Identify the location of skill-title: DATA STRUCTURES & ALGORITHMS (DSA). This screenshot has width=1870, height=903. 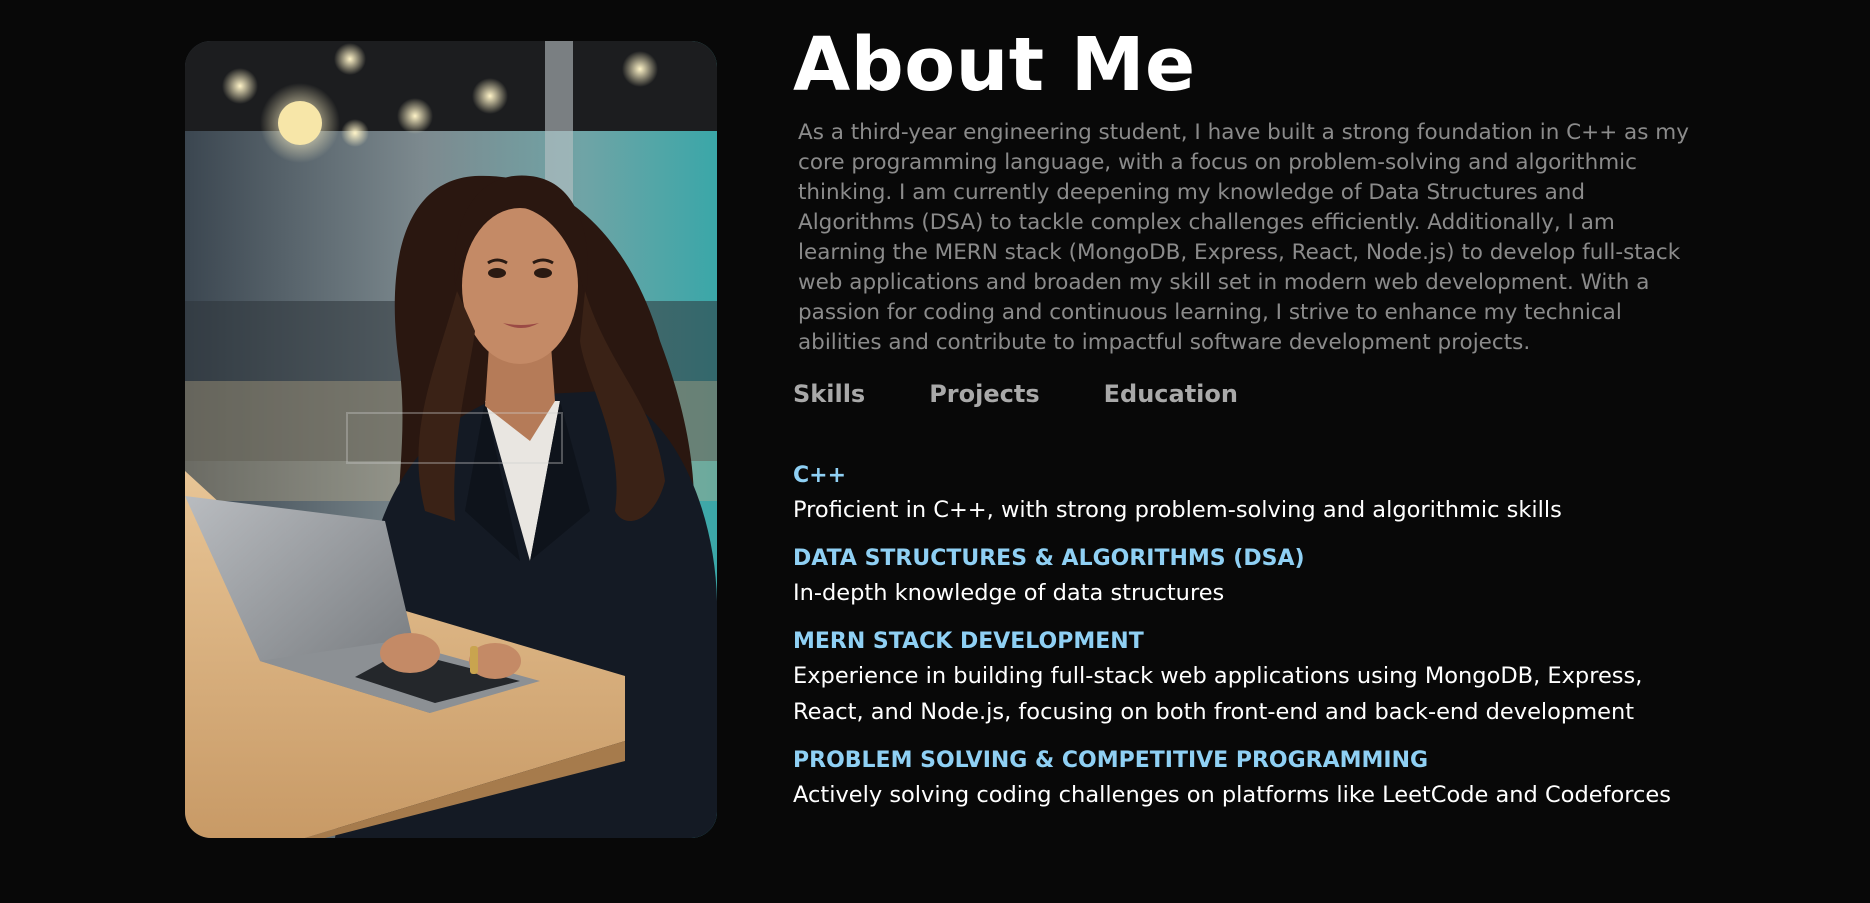
(1049, 558).